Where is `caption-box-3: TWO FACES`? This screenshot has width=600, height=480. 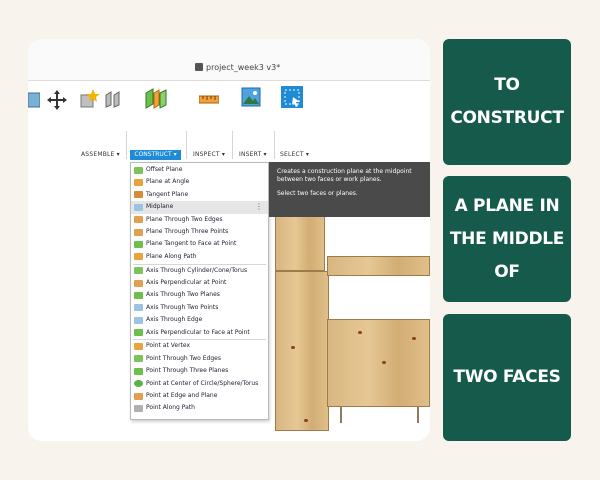 caption-box-3: TWO FACES is located at coordinates (507, 377).